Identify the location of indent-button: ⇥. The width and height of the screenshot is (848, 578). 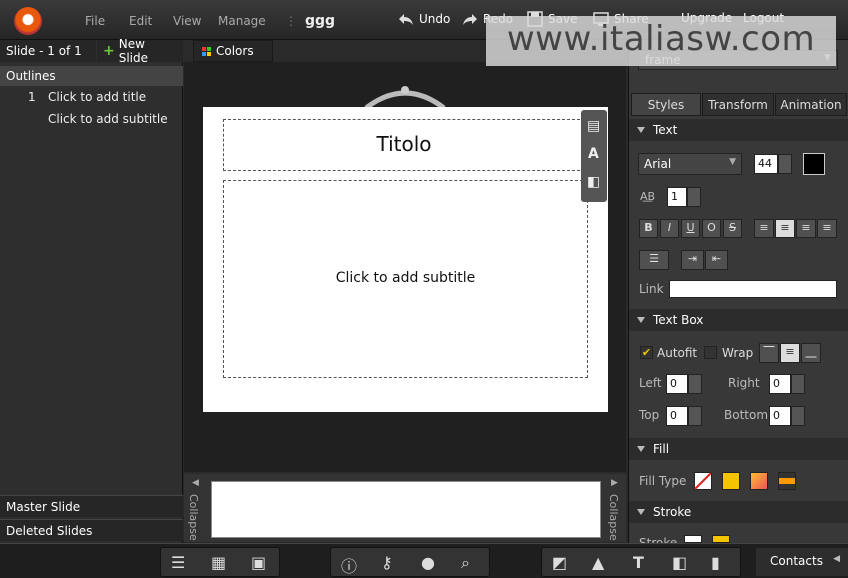
(692, 260).